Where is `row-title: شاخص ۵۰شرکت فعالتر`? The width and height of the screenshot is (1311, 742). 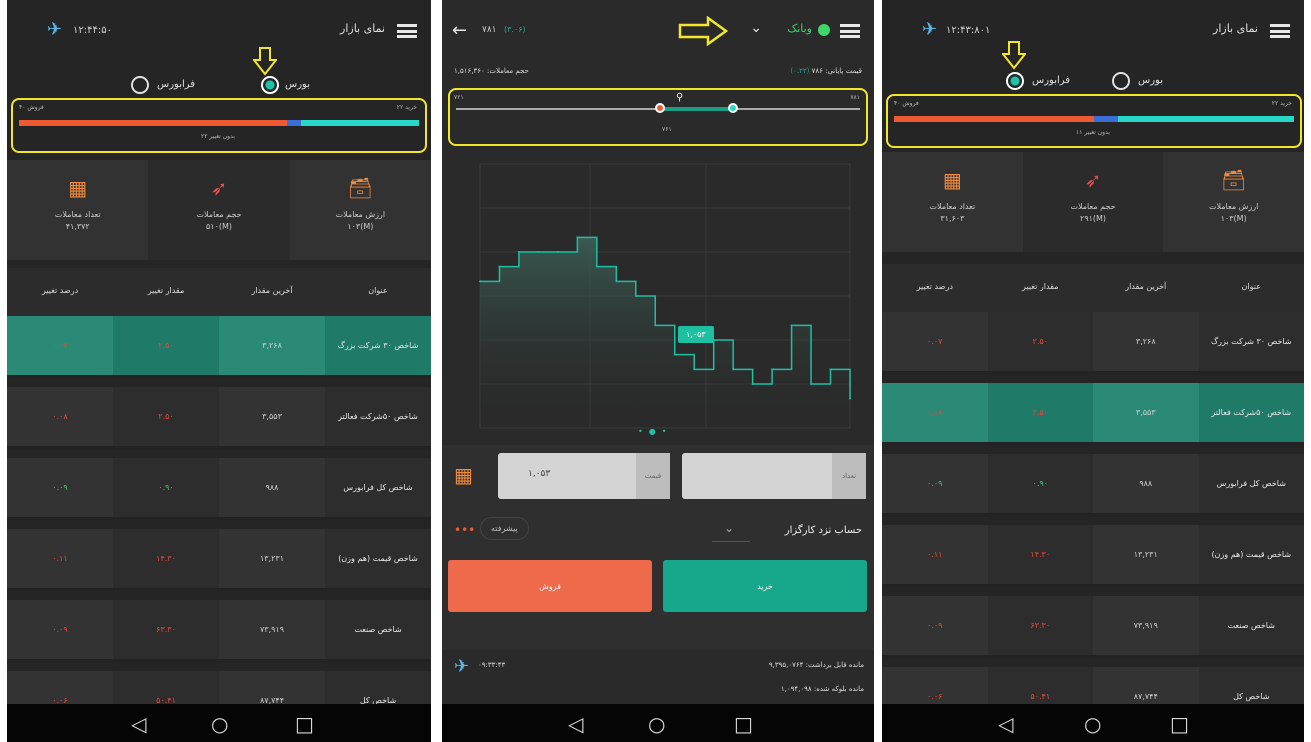 row-title: شاخص ۵۰شرکت فعالتر is located at coordinates (1251, 412).